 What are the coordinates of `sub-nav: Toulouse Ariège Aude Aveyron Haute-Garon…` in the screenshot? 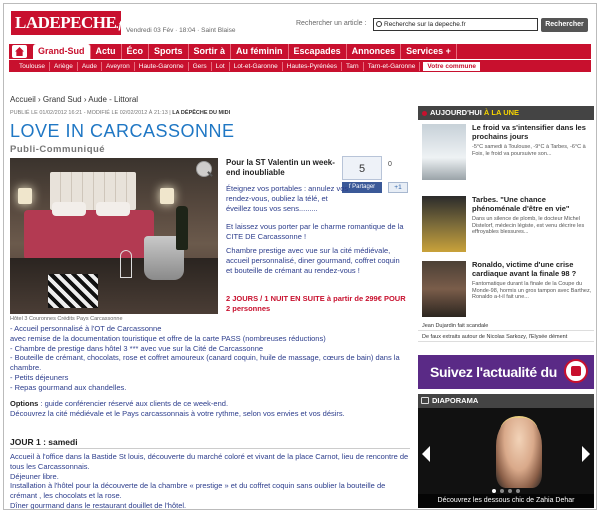 It's located at (300, 65).